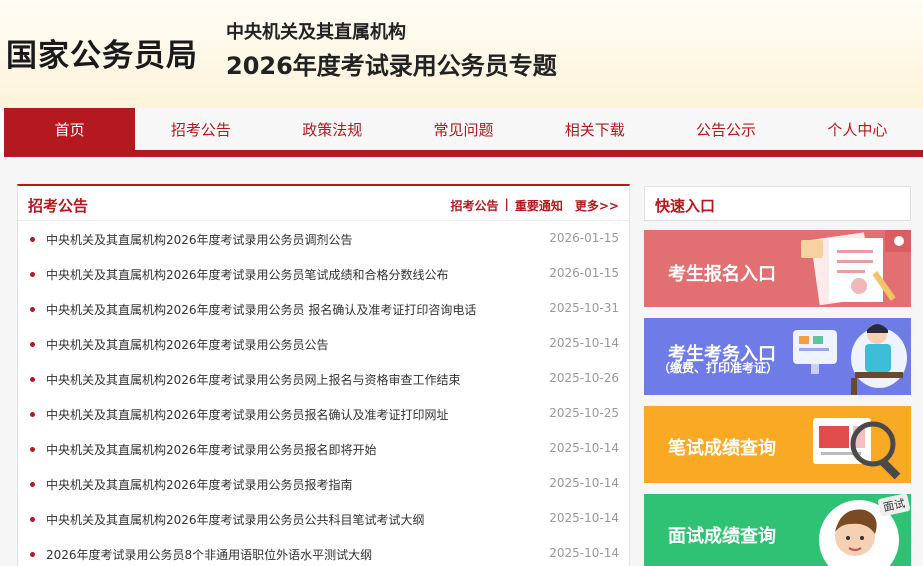  What do you see at coordinates (777, 444) in the screenshot?
I see `written-score-query-button: 笔试成绩查询` at bounding box center [777, 444].